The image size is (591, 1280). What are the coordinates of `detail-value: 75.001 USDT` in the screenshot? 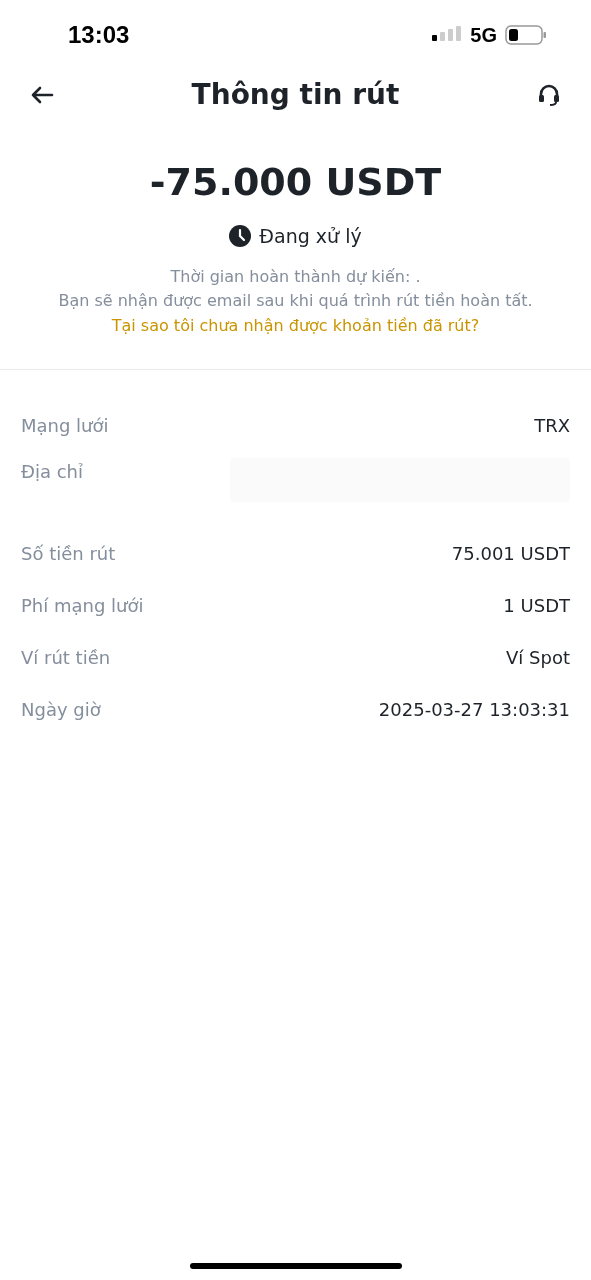 It's located at (510, 554).